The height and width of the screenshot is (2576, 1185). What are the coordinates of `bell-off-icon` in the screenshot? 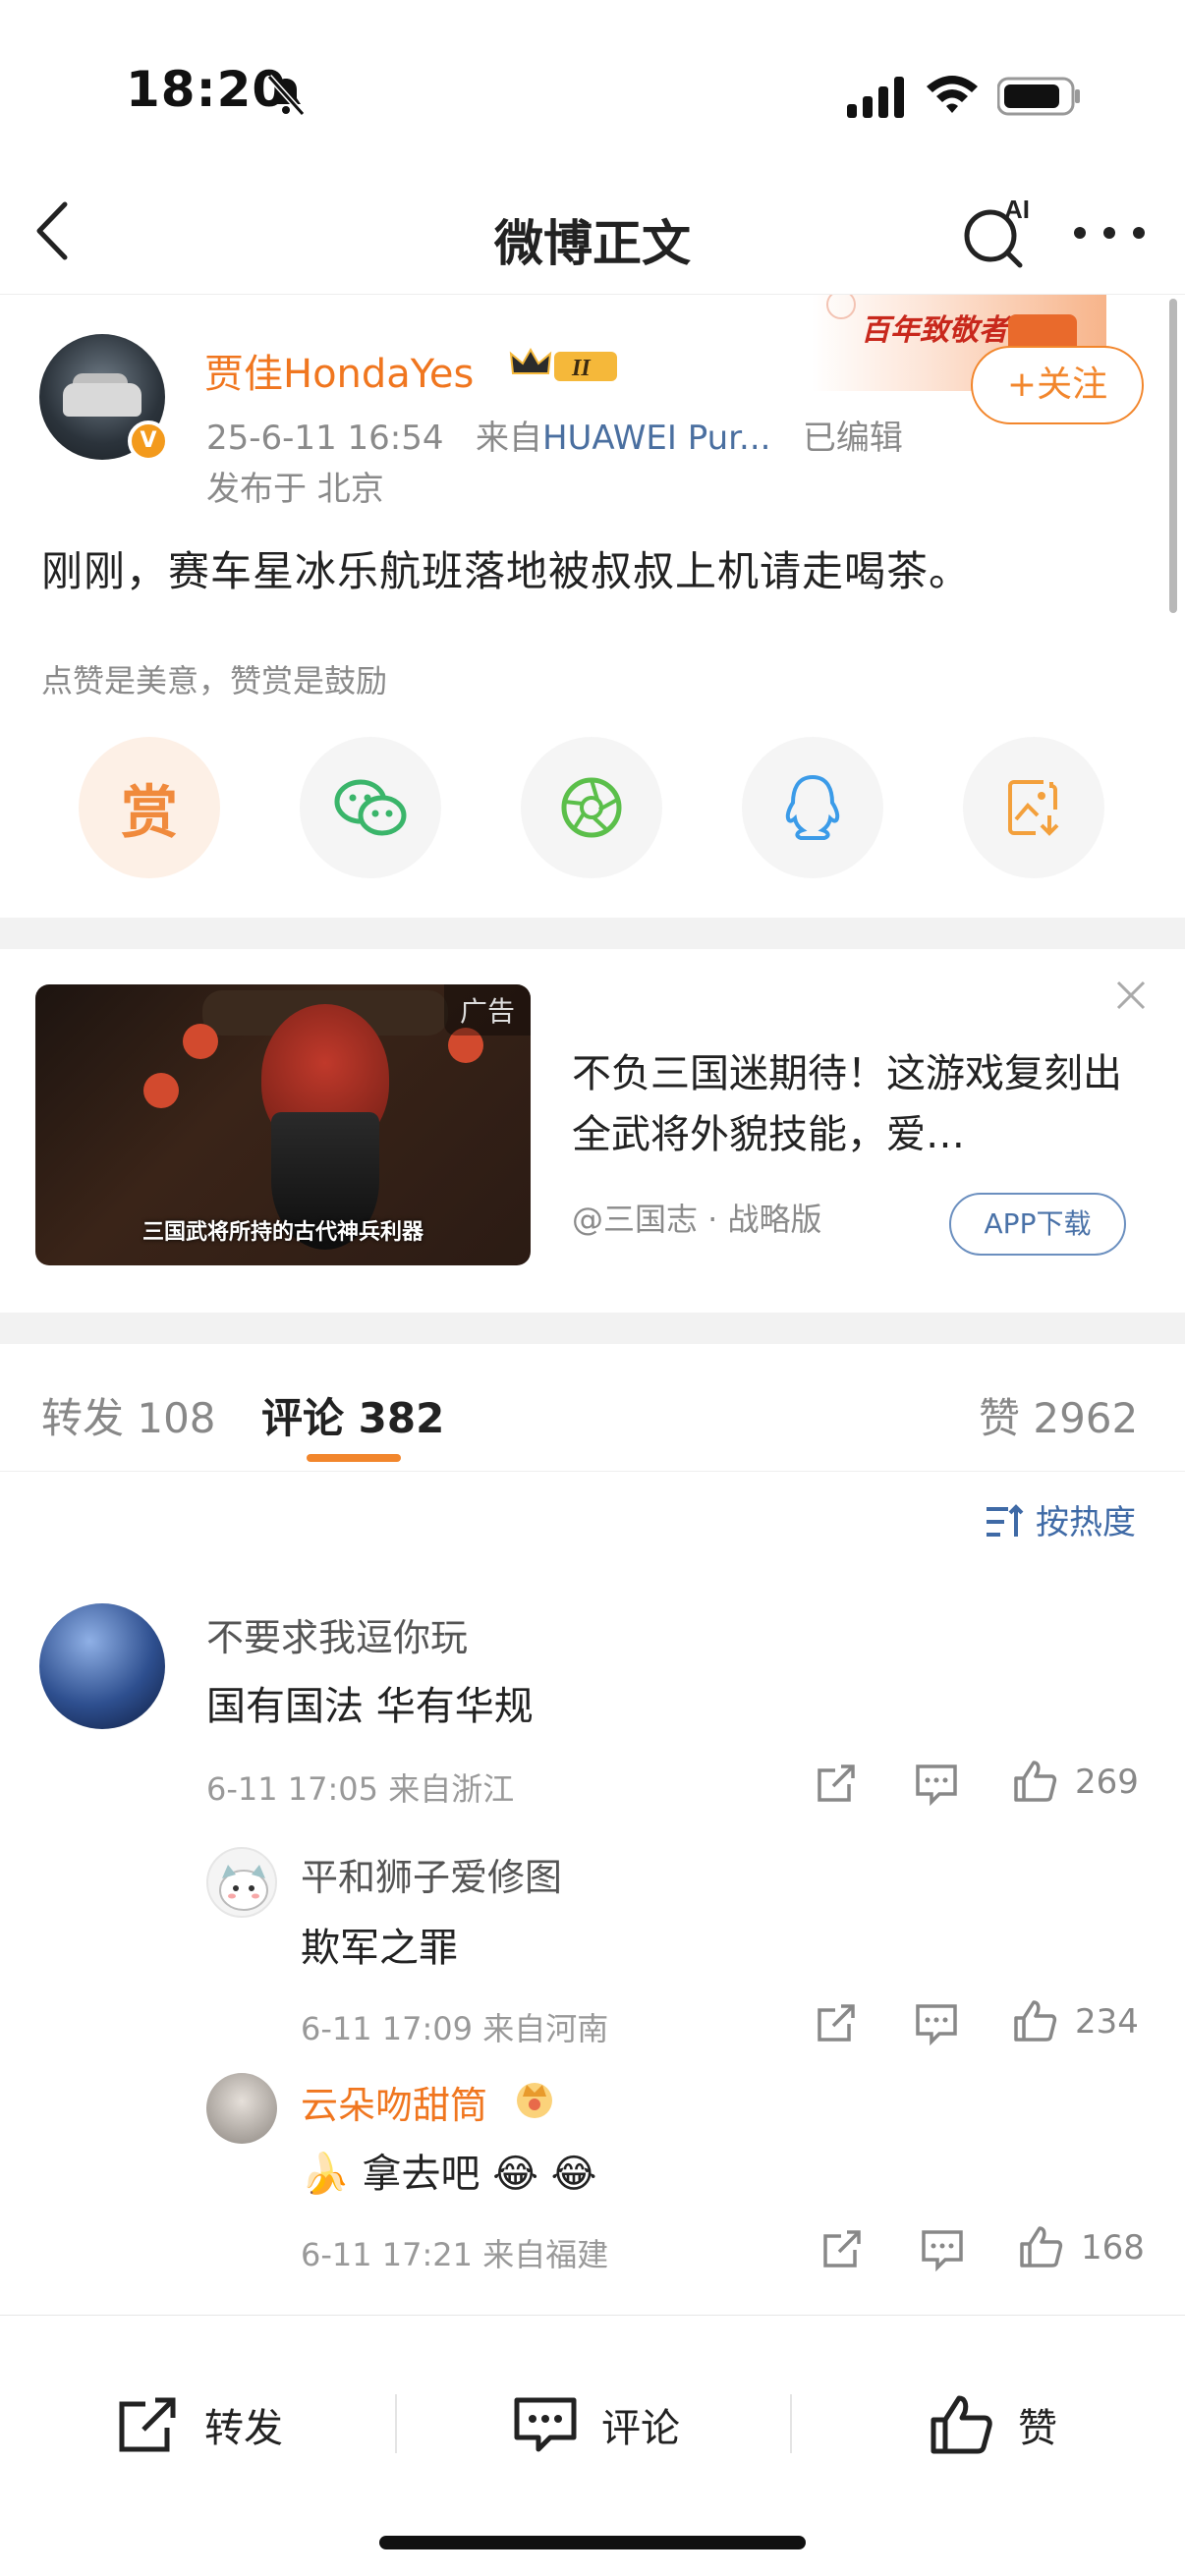 It's located at (286, 95).